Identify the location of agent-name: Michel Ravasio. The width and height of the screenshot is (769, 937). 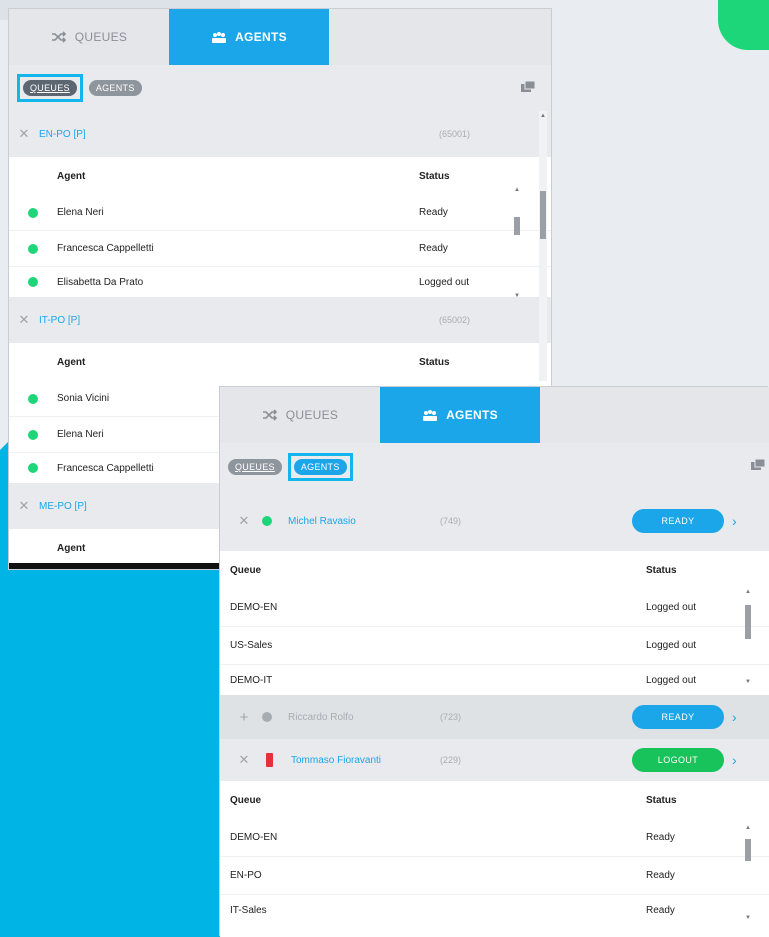
(322, 521).